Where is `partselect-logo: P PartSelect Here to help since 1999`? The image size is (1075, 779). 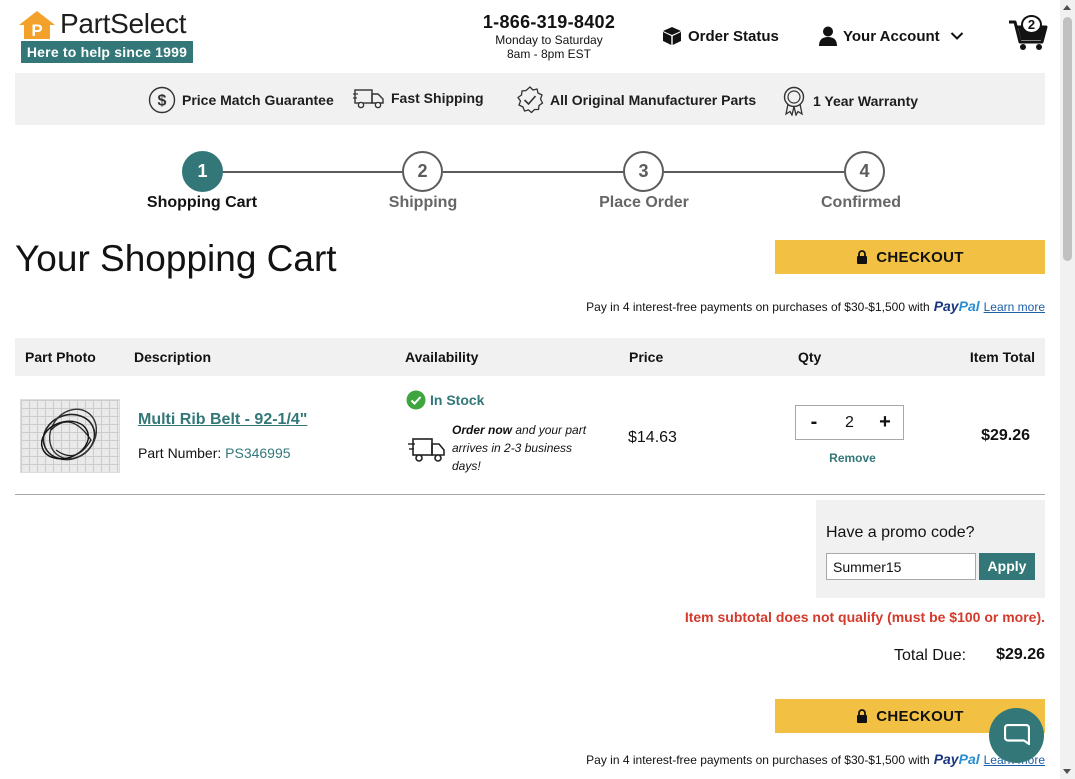
partselect-logo: P PartSelect Here to help since 1999 is located at coordinates (106, 36).